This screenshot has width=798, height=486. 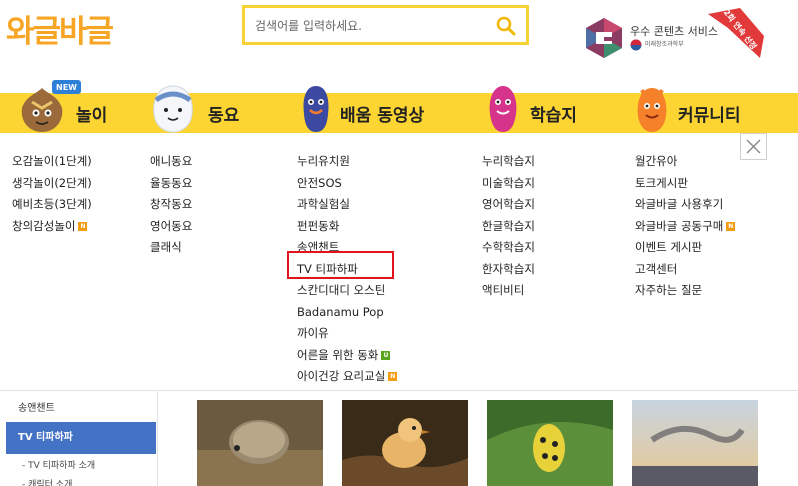 I want to click on menu-link: 까이유, so click(x=347, y=334).